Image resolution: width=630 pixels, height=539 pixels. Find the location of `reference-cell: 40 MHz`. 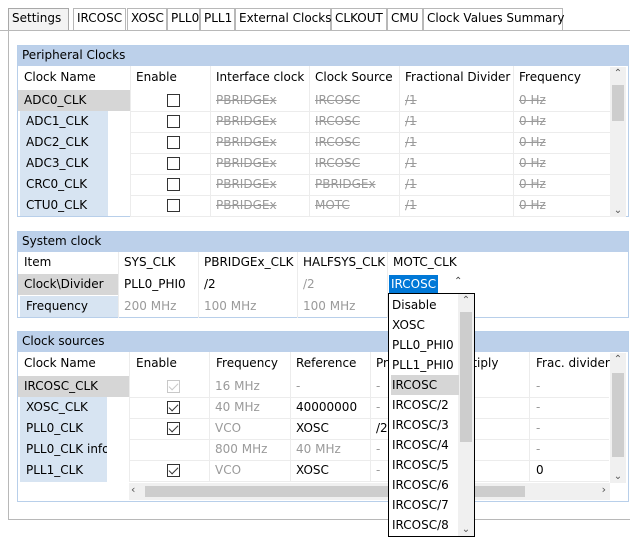

reference-cell: 40 MHz is located at coordinates (315, 449).